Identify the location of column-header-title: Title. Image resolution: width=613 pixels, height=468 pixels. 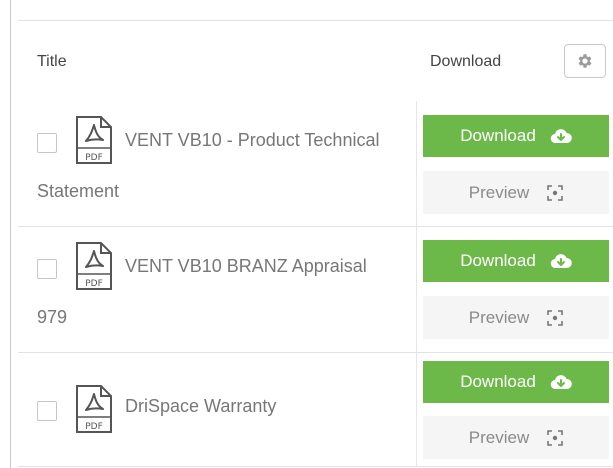
(52, 61).